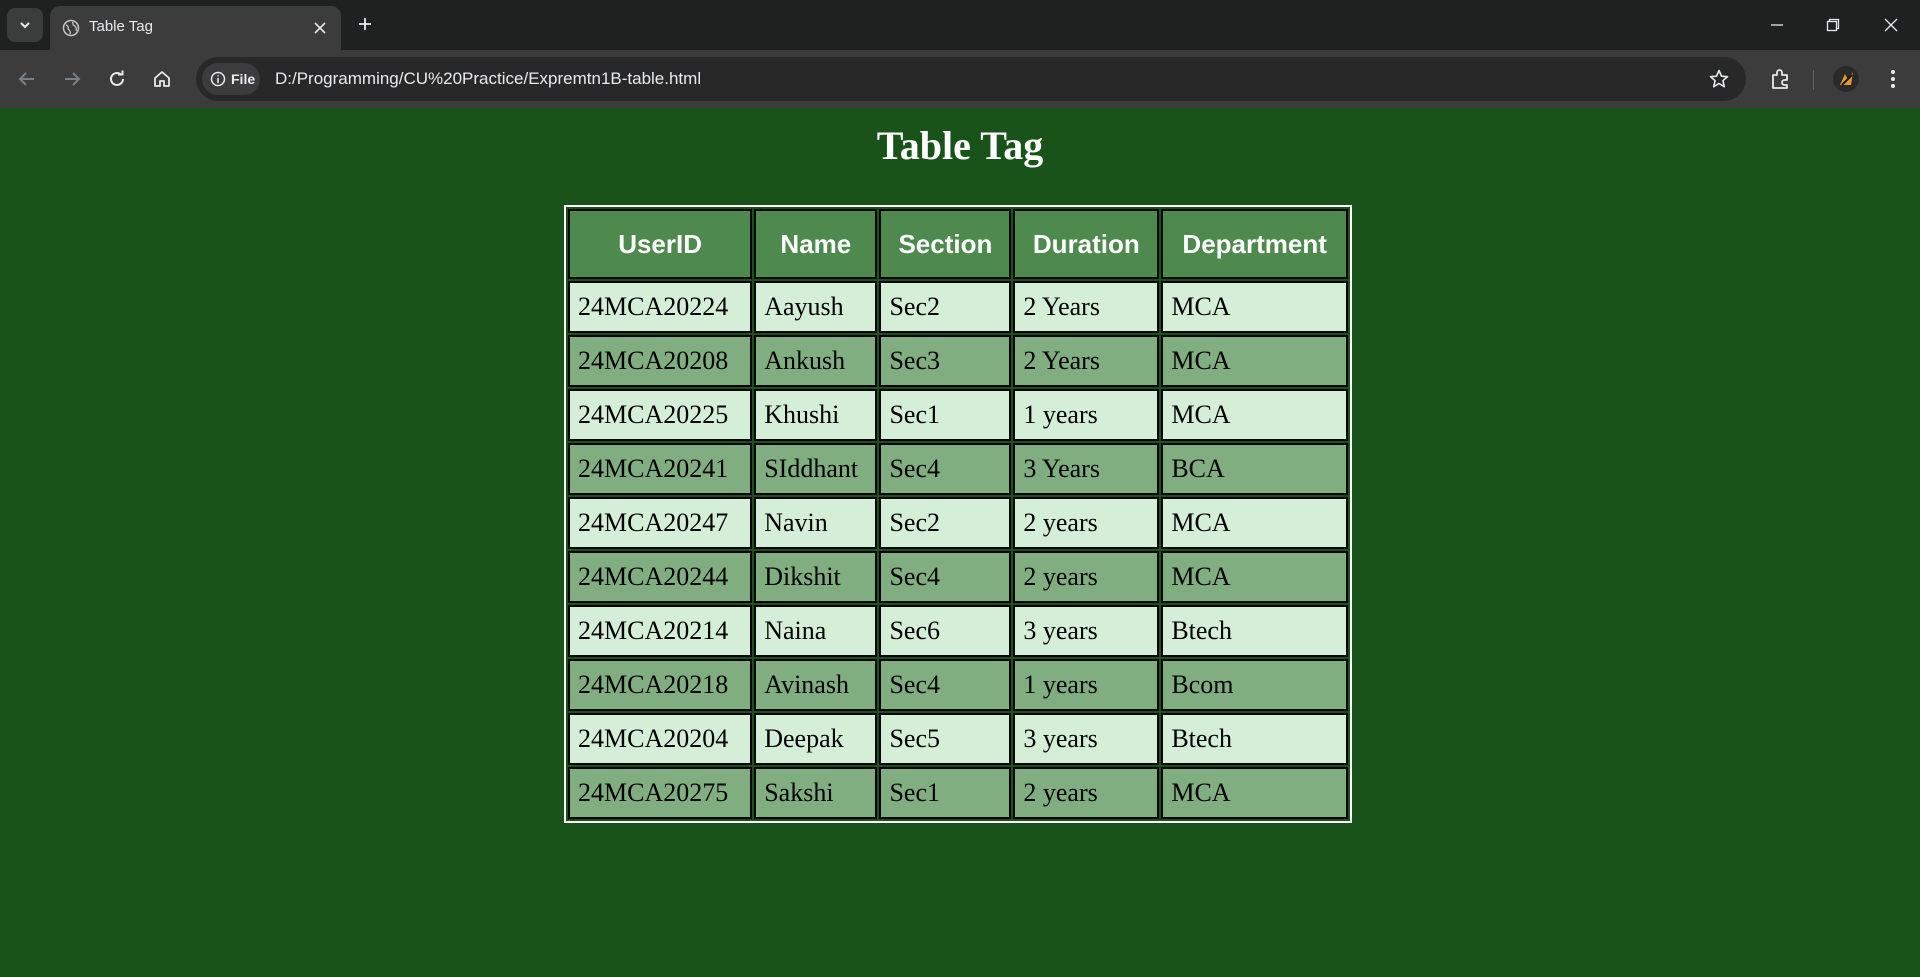 The height and width of the screenshot is (977, 1920). Describe the element at coordinates (945, 739) in the screenshot. I see `cell-section: Sec5` at that location.